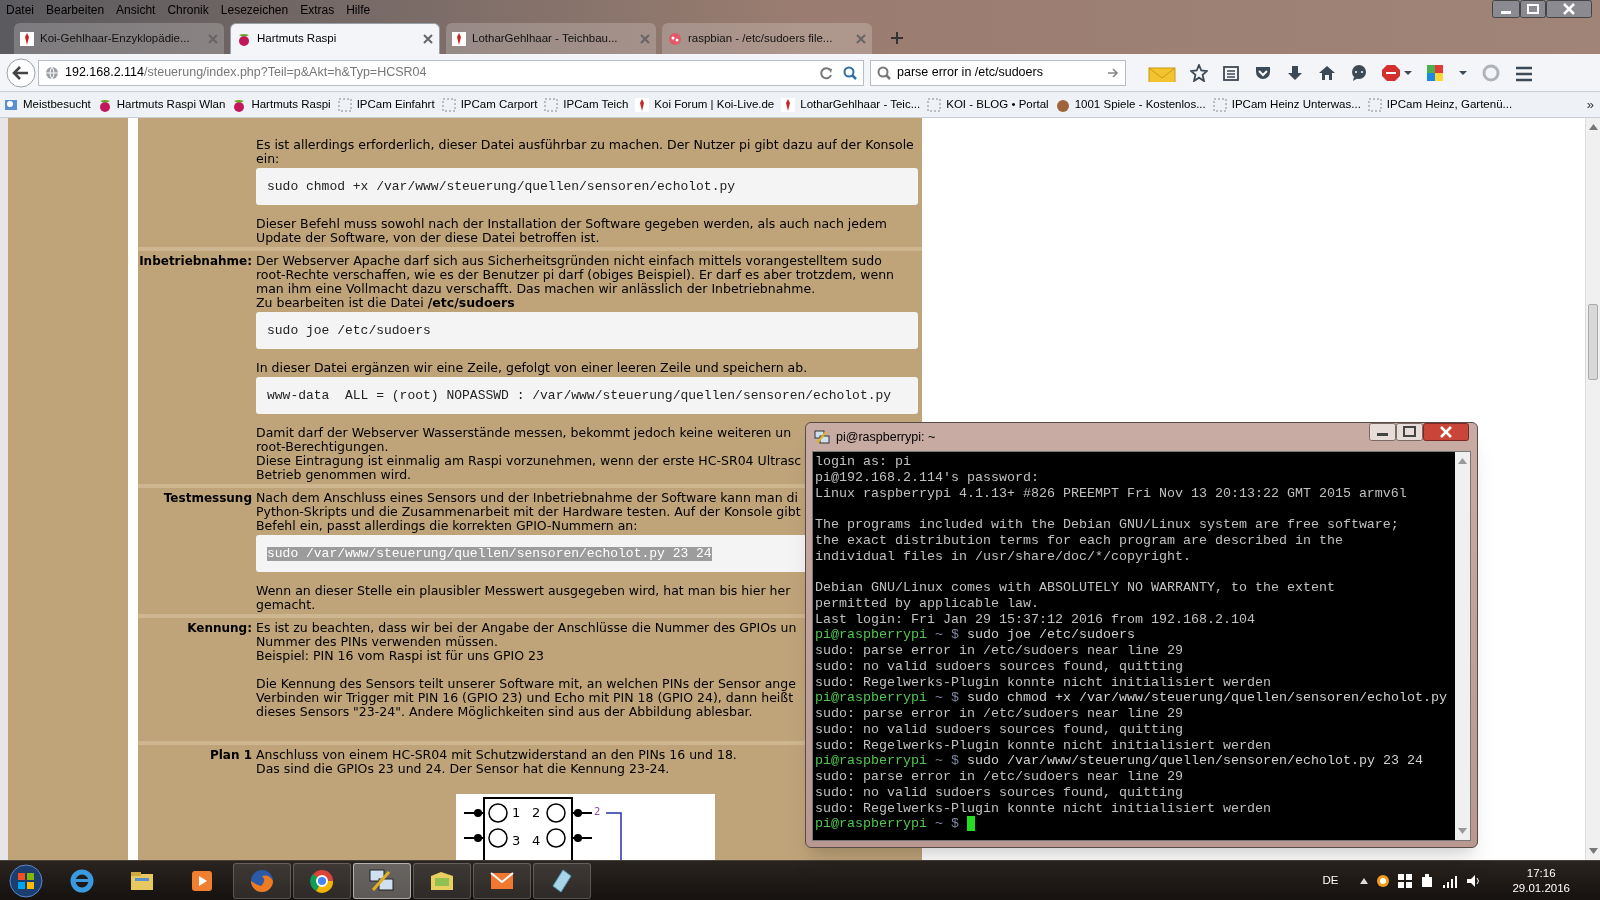  What do you see at coordinates (516, 841) in the screenshot?
I see `pin-number: 3` at bounding box center [516, 841].